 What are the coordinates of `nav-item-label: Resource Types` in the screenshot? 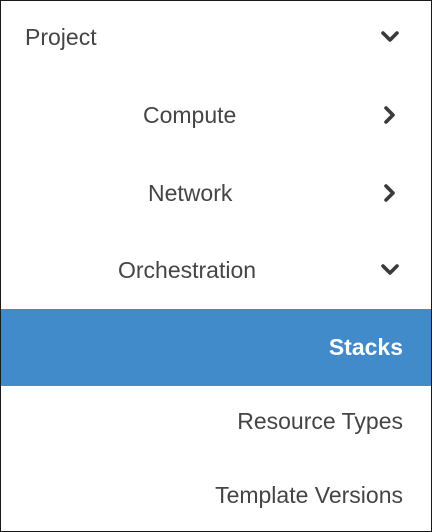 It's located at (320, 420).